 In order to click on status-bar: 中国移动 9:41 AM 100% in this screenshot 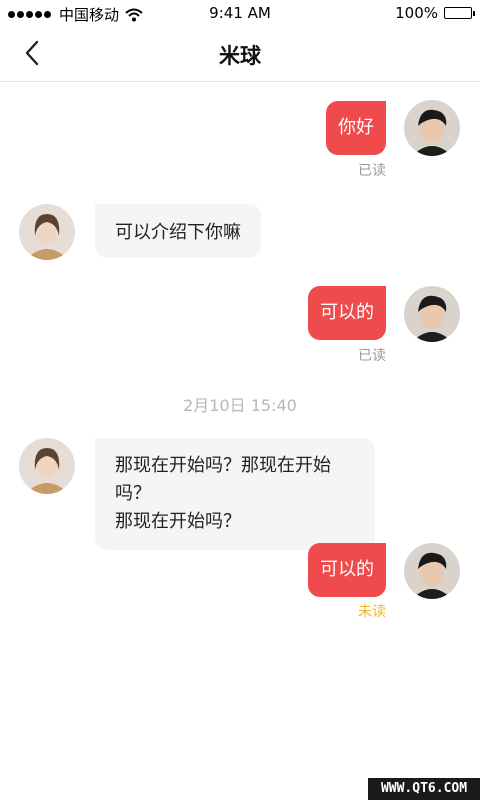, I will do `click(240, 13)`.